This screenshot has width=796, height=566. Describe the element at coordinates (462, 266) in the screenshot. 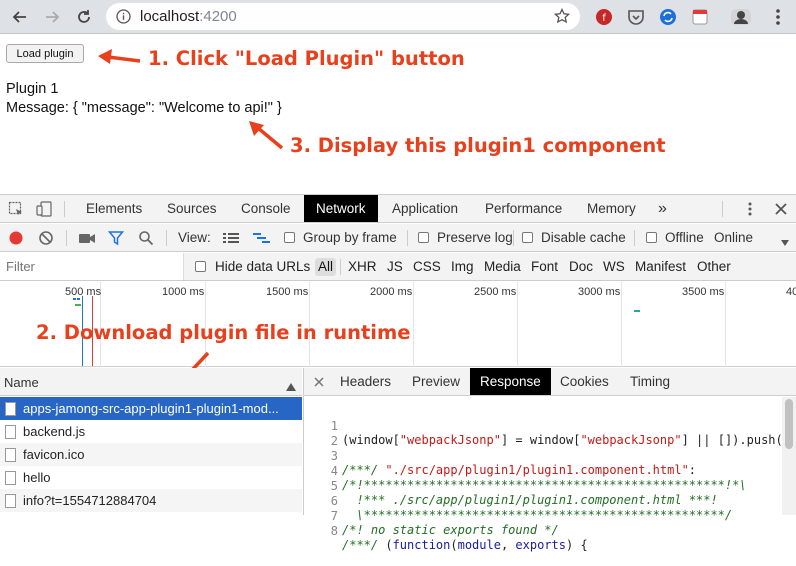

I see `filter-type-img: Img` at that location.